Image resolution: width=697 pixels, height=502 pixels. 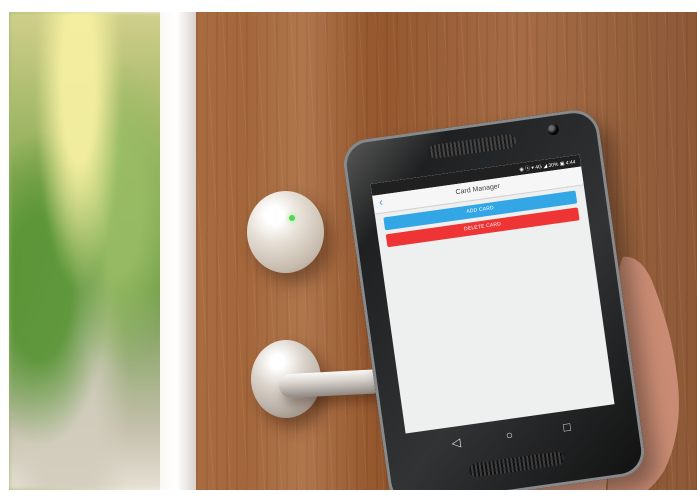 What do you see at coordinates (292, 218) in the screenshot?
I see `lock-status-light` at bounding box center [292, 218].